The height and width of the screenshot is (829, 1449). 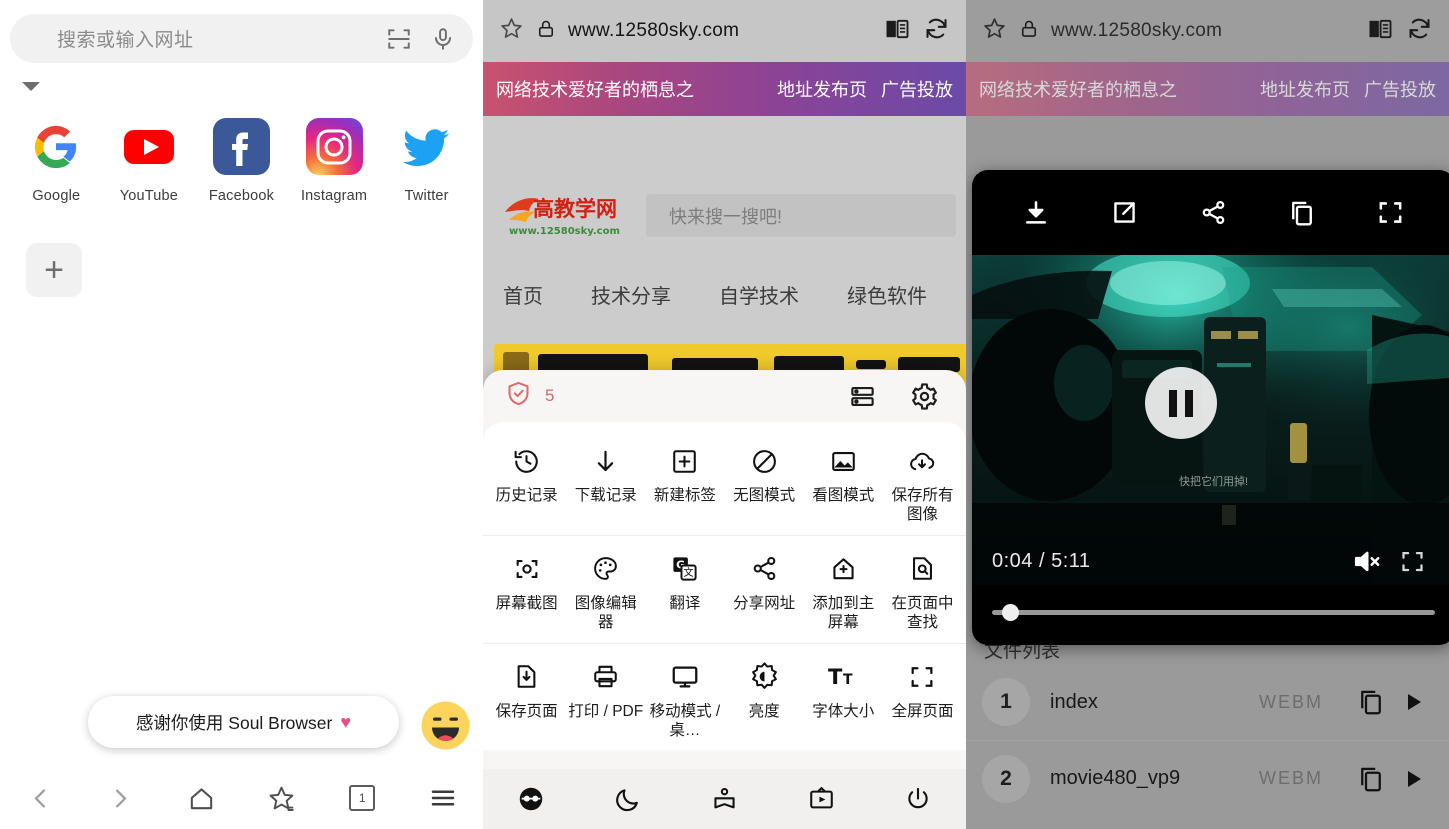 I want to click on scan-icon, so click(x=399, y=39).